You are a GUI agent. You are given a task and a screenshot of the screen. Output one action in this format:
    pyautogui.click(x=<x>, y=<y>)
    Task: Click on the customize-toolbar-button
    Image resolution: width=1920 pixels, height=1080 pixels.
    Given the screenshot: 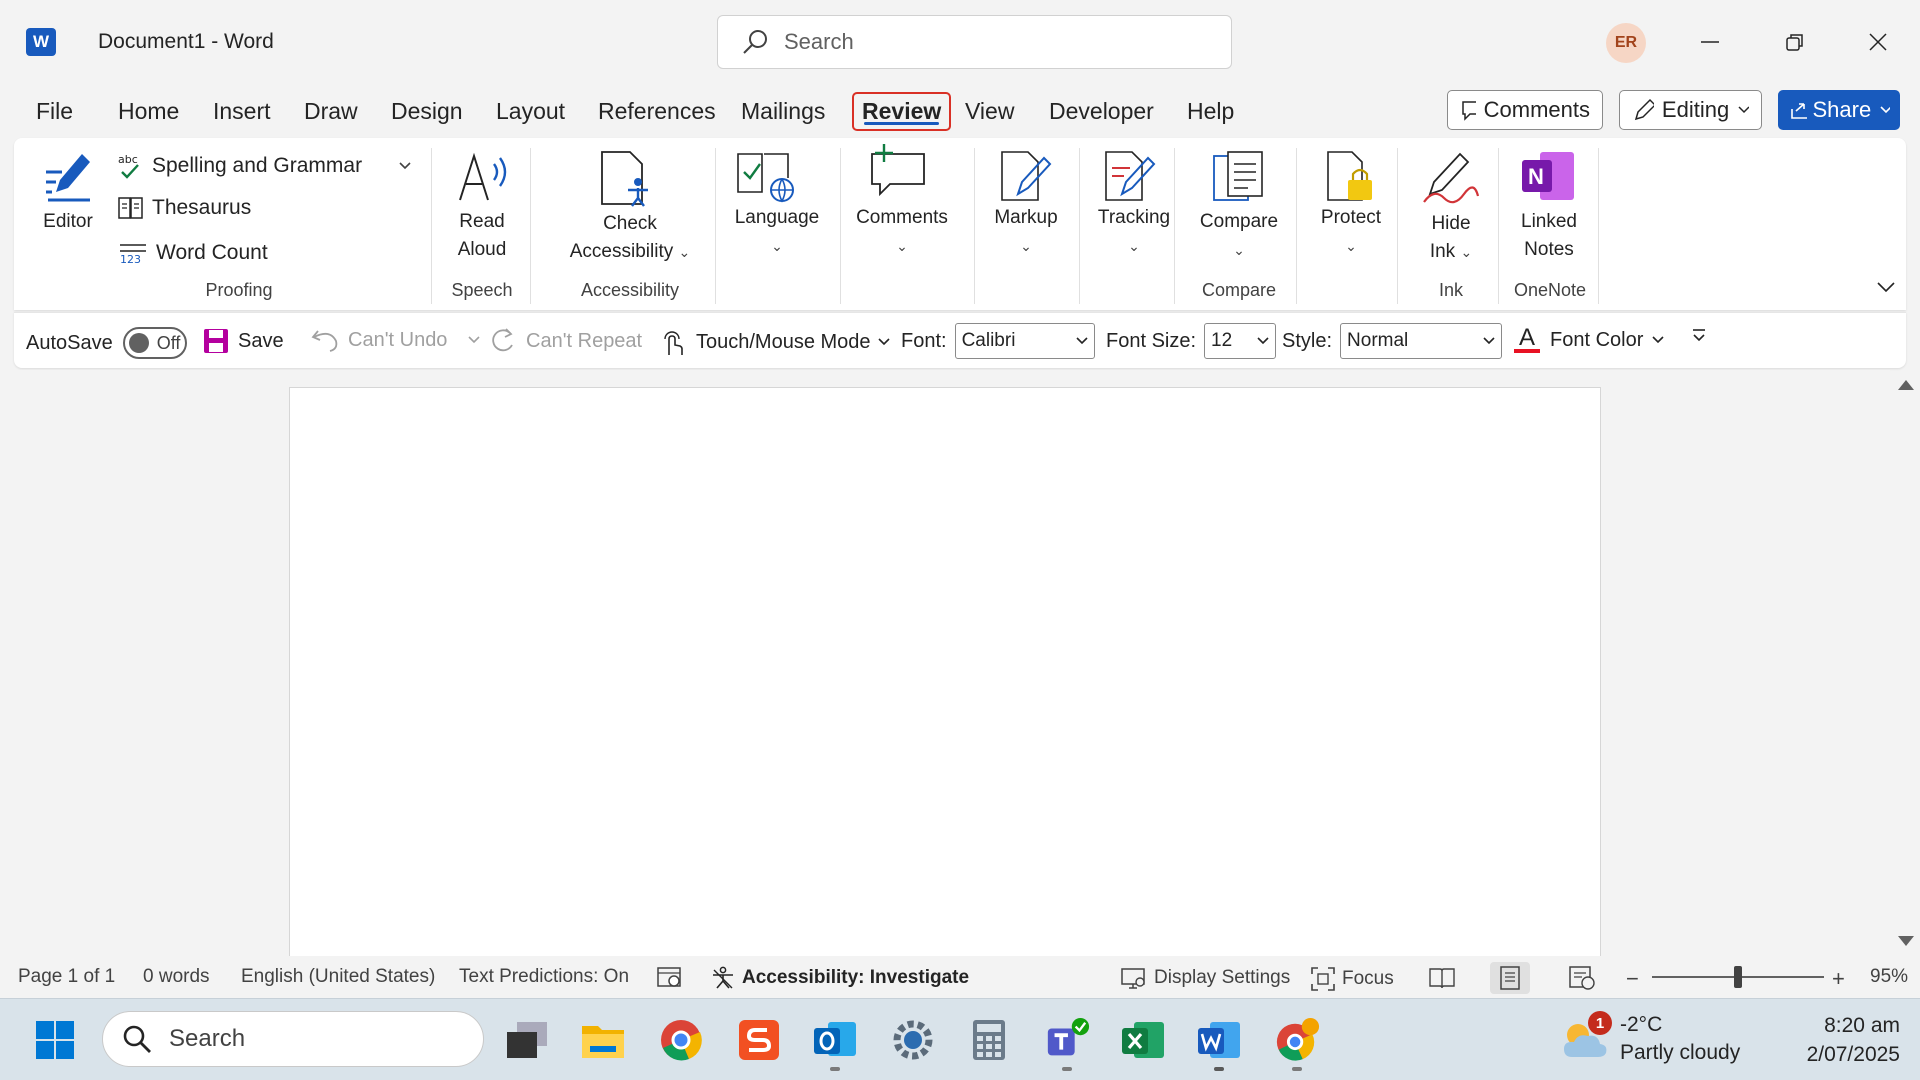 What is the action you would take?
    pyautogui.click(x=1699, y=336)
    